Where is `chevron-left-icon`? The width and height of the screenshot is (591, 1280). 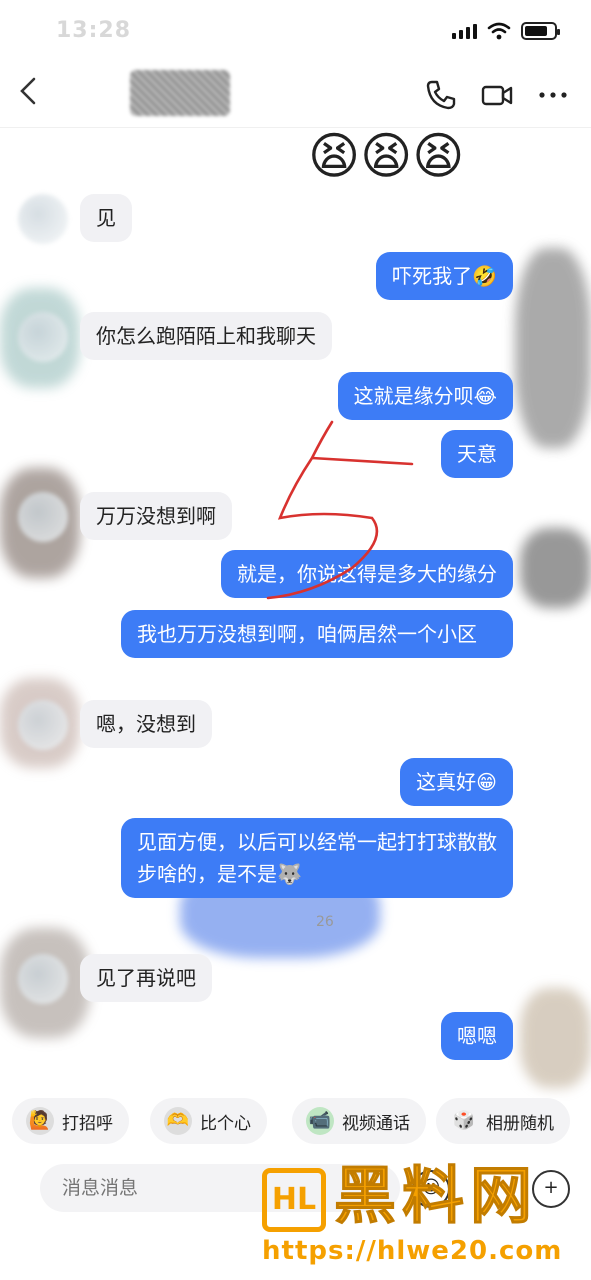
chevron-left-icon is located at coordinates (33, 94).